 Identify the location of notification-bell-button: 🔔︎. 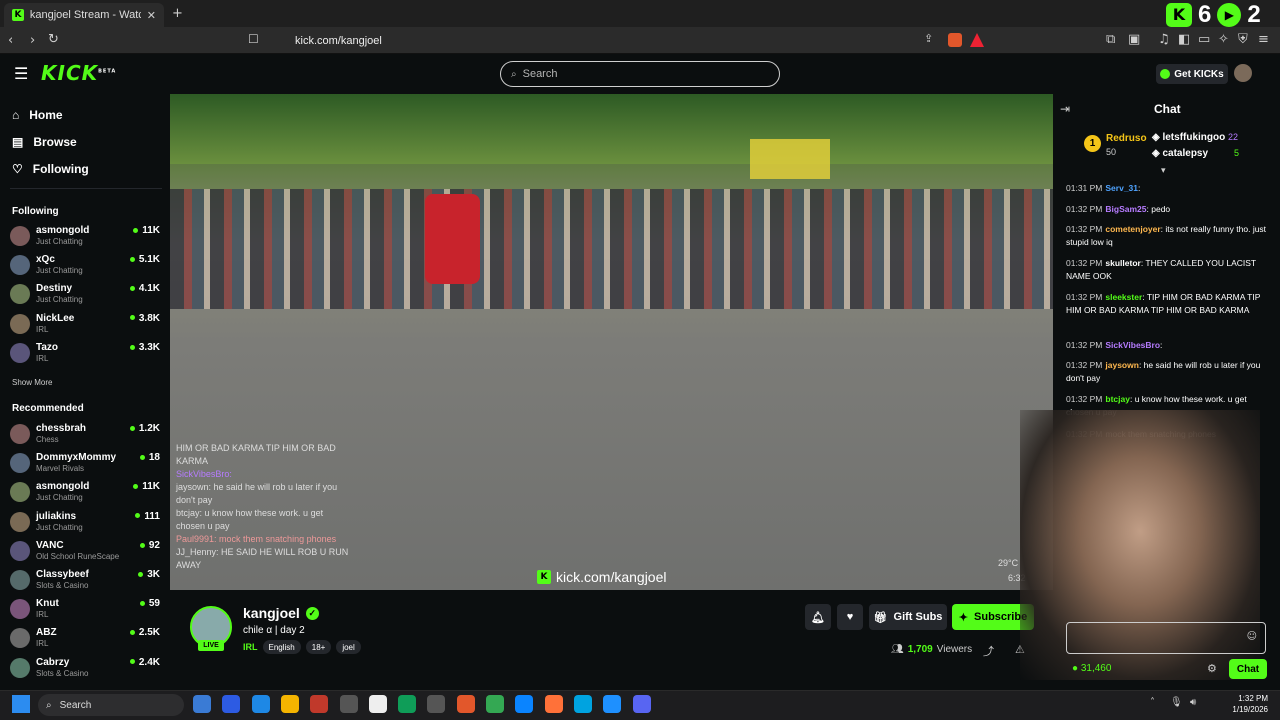
(818, 617).